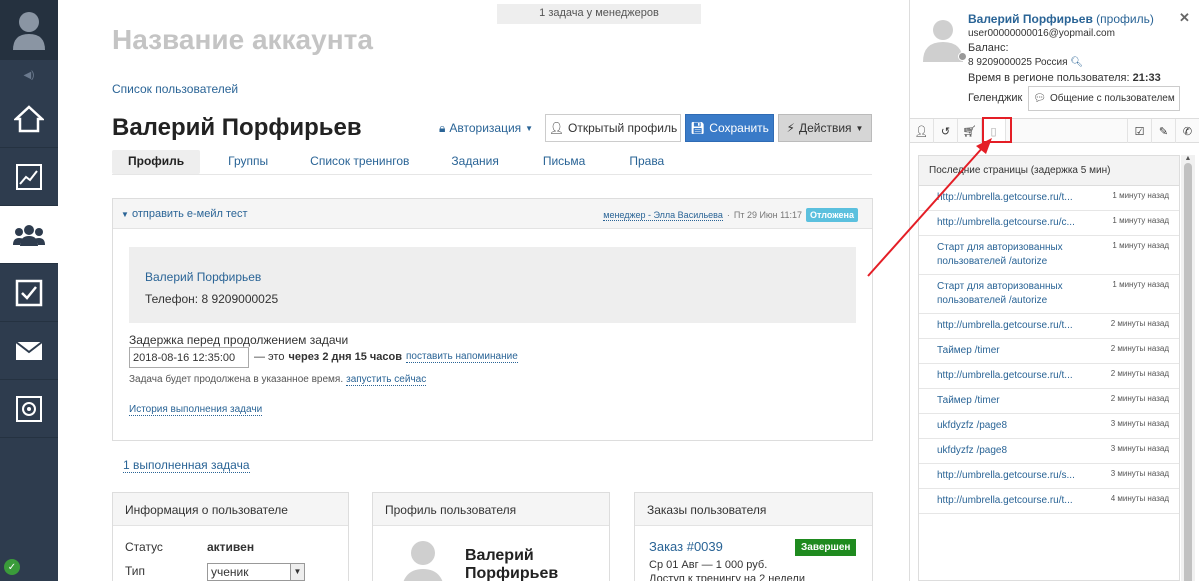  I want to click on account-title: Название аккаунта, so click(242, 39).